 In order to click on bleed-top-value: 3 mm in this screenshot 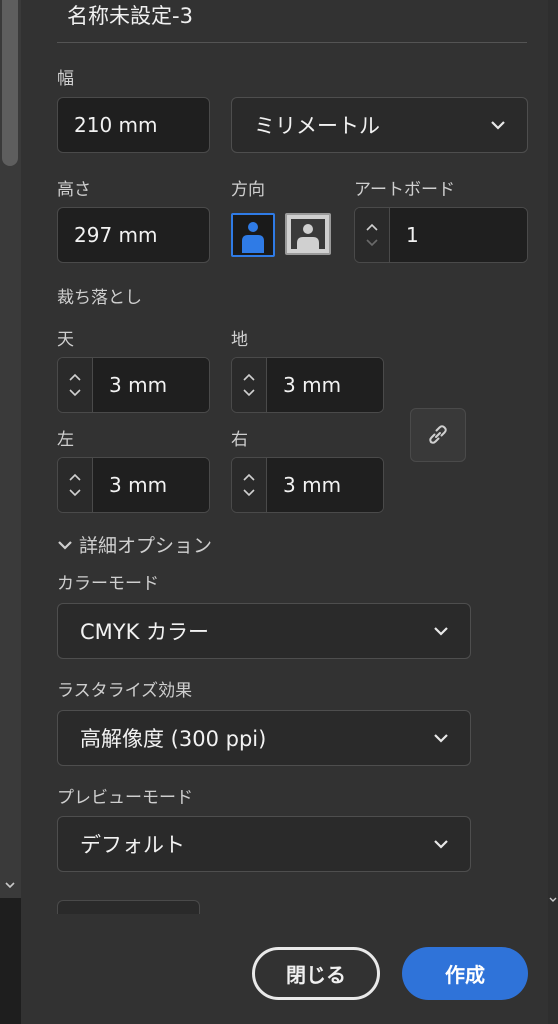, I will do `click(151, 385)`.